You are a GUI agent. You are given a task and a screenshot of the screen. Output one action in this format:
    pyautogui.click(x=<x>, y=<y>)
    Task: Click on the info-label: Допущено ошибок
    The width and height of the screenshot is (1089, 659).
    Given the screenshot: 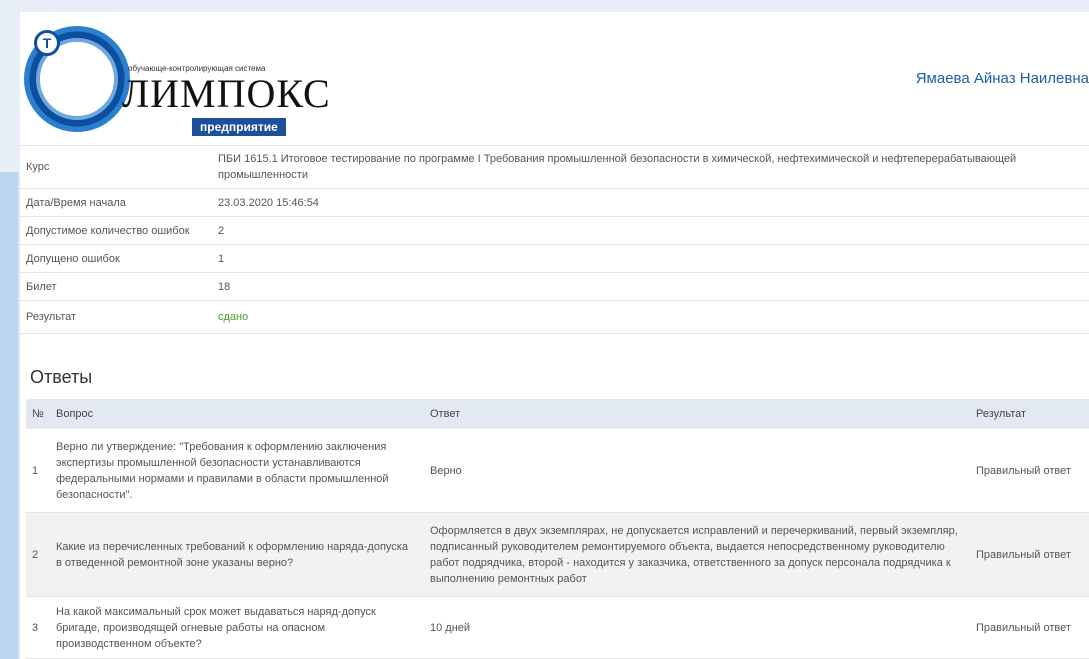 What is the action you would take?
    pyautogui.click(x=73, y=258)
    